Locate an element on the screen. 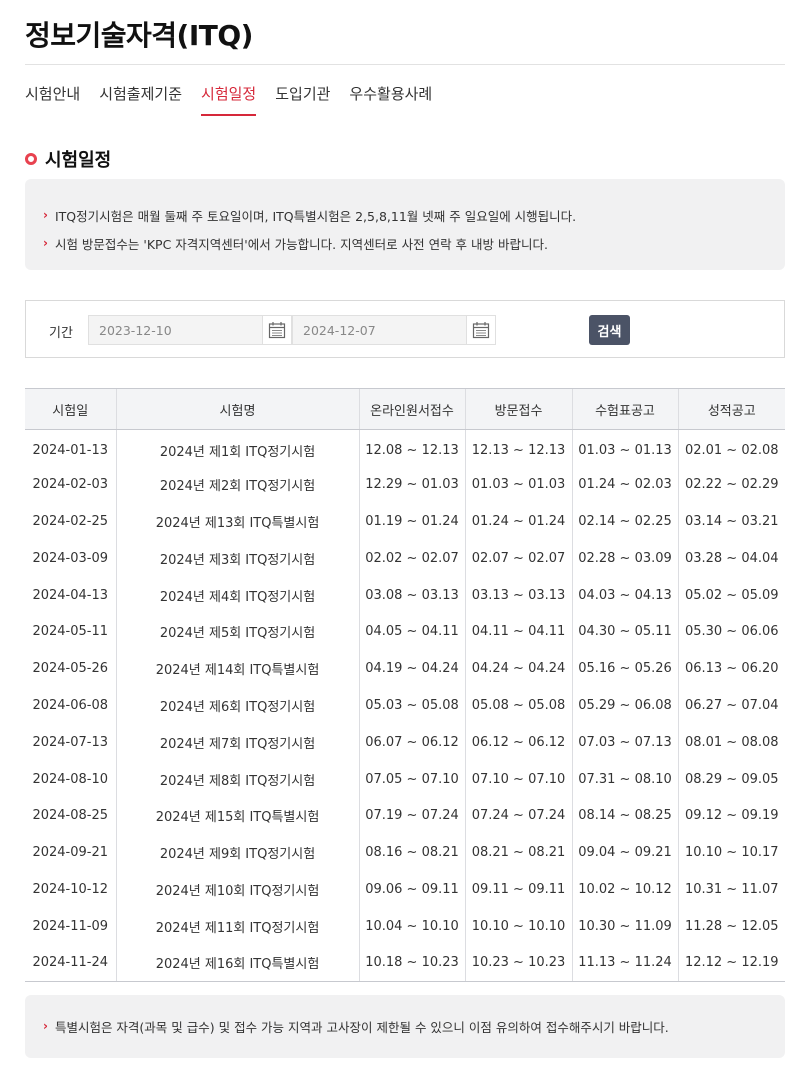  end-date-field is located at coordinates (394, 330).